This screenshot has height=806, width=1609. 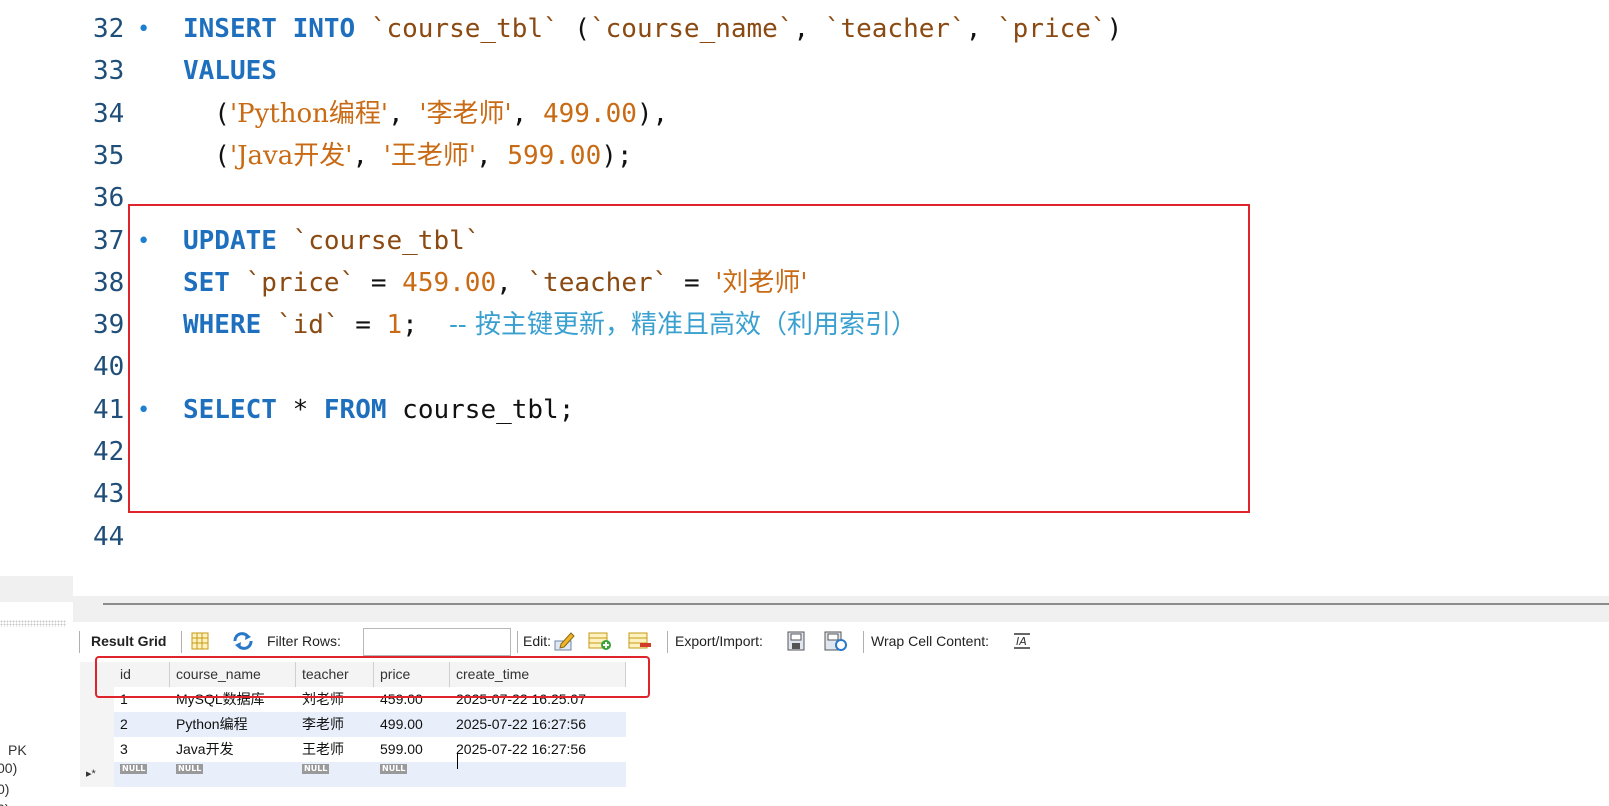 I want to click on code-line: 40, so click(x=841, y=367).